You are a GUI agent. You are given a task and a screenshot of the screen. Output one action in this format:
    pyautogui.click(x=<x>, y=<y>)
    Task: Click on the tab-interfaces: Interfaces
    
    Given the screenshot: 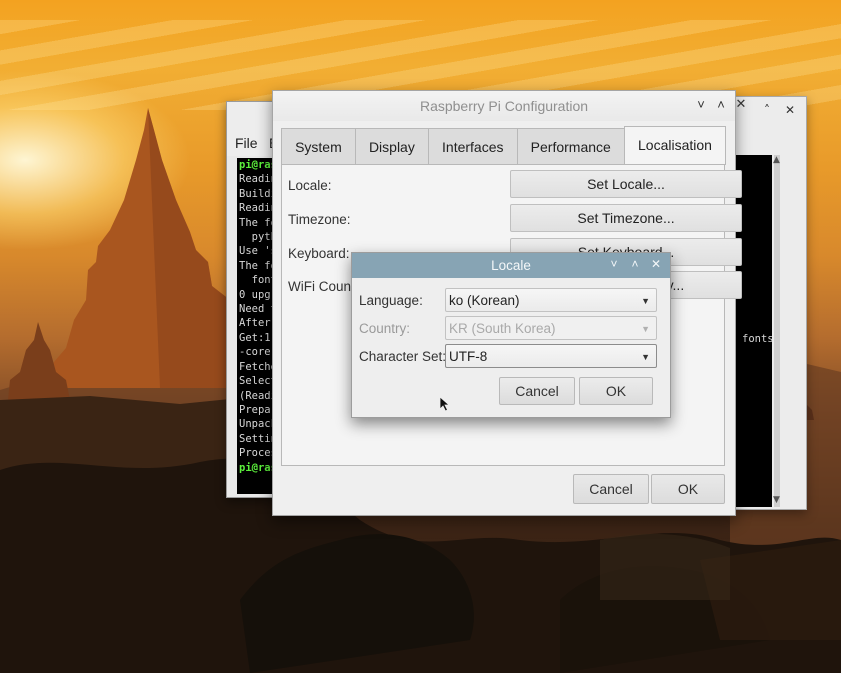 What is the action you would take?
    pyautogui.click(x=472, y=146)
    